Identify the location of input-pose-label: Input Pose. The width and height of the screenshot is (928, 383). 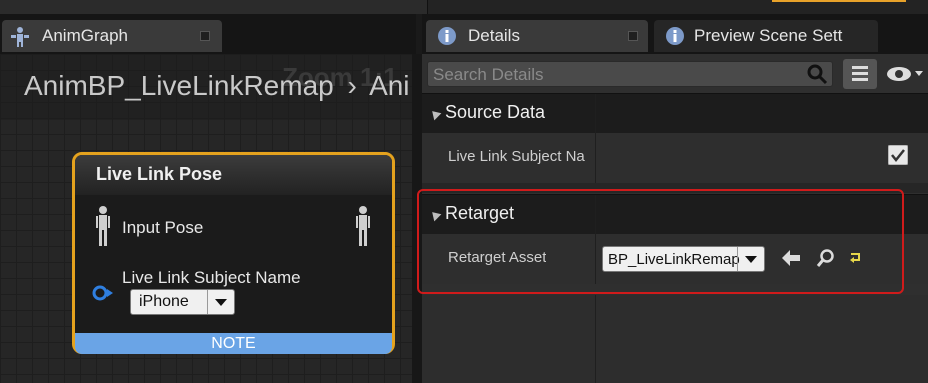
(163, 227).